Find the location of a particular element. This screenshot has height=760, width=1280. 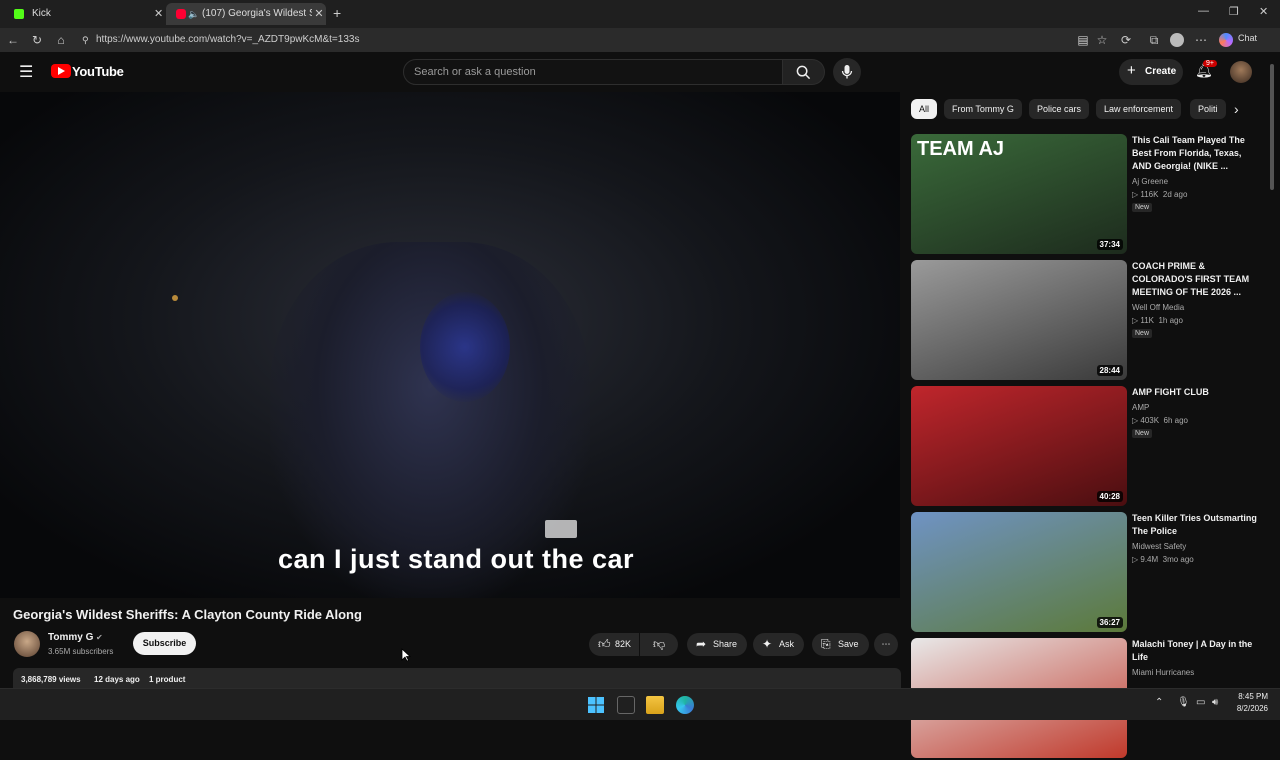

view-count: 11K is located at coordinates (1147, 320).